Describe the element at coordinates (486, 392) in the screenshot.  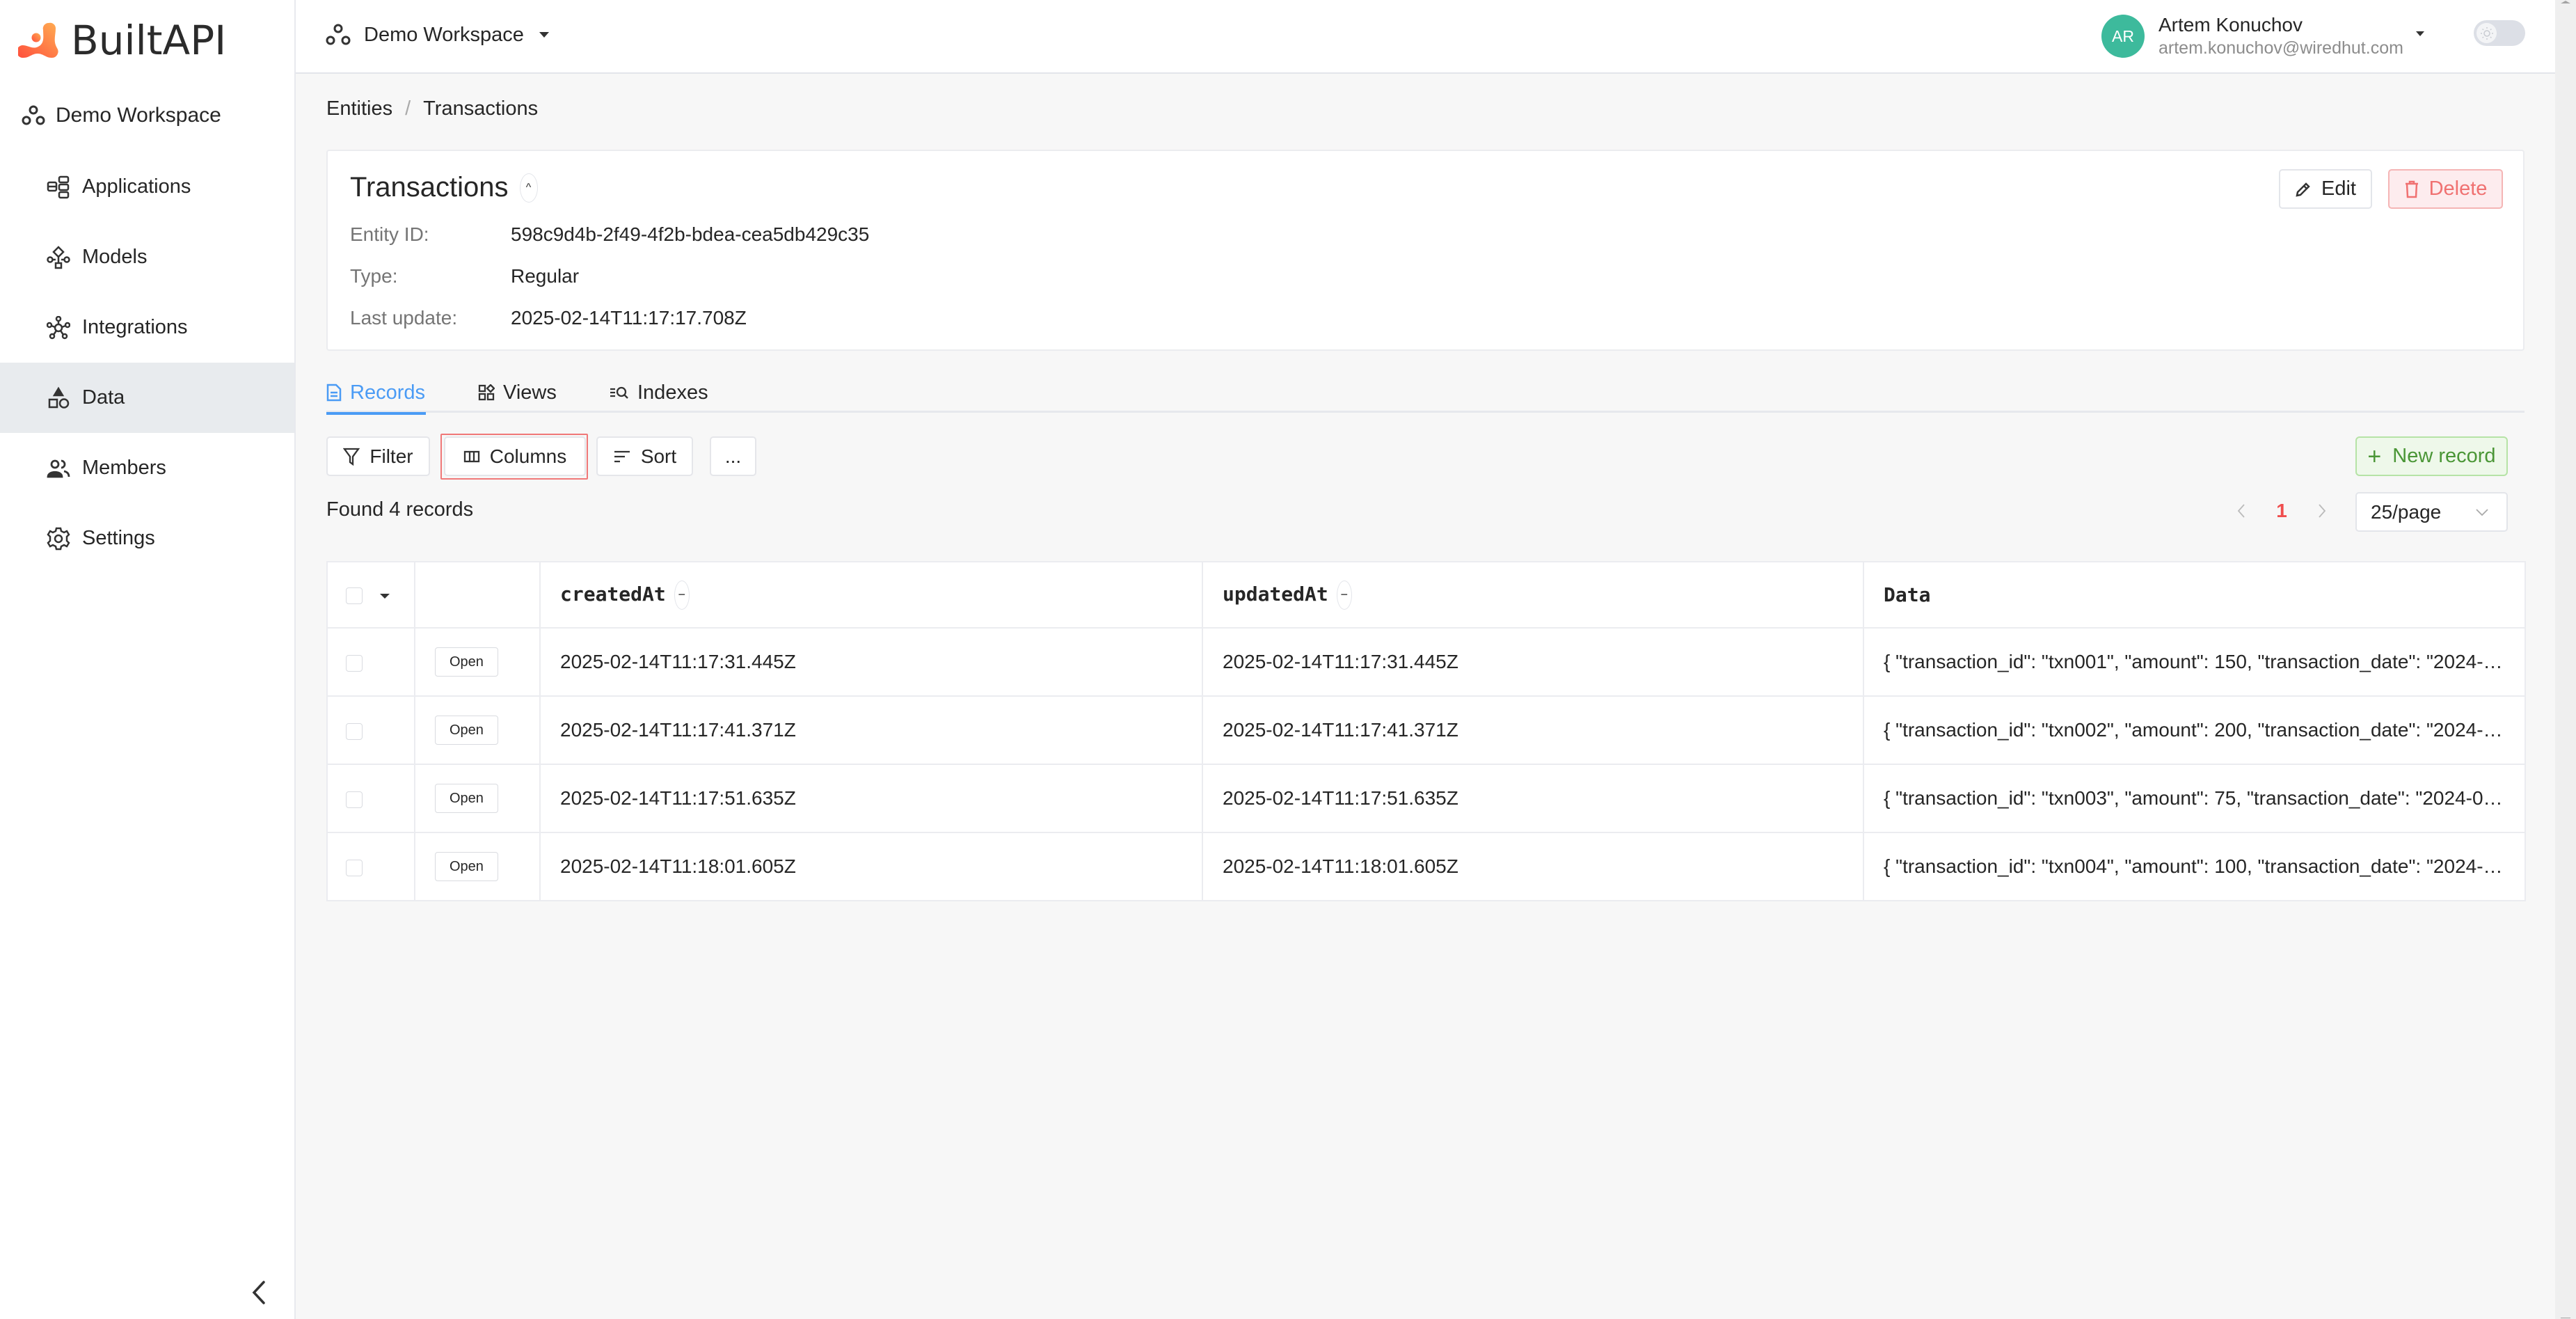
I see `views-icon` at that location.